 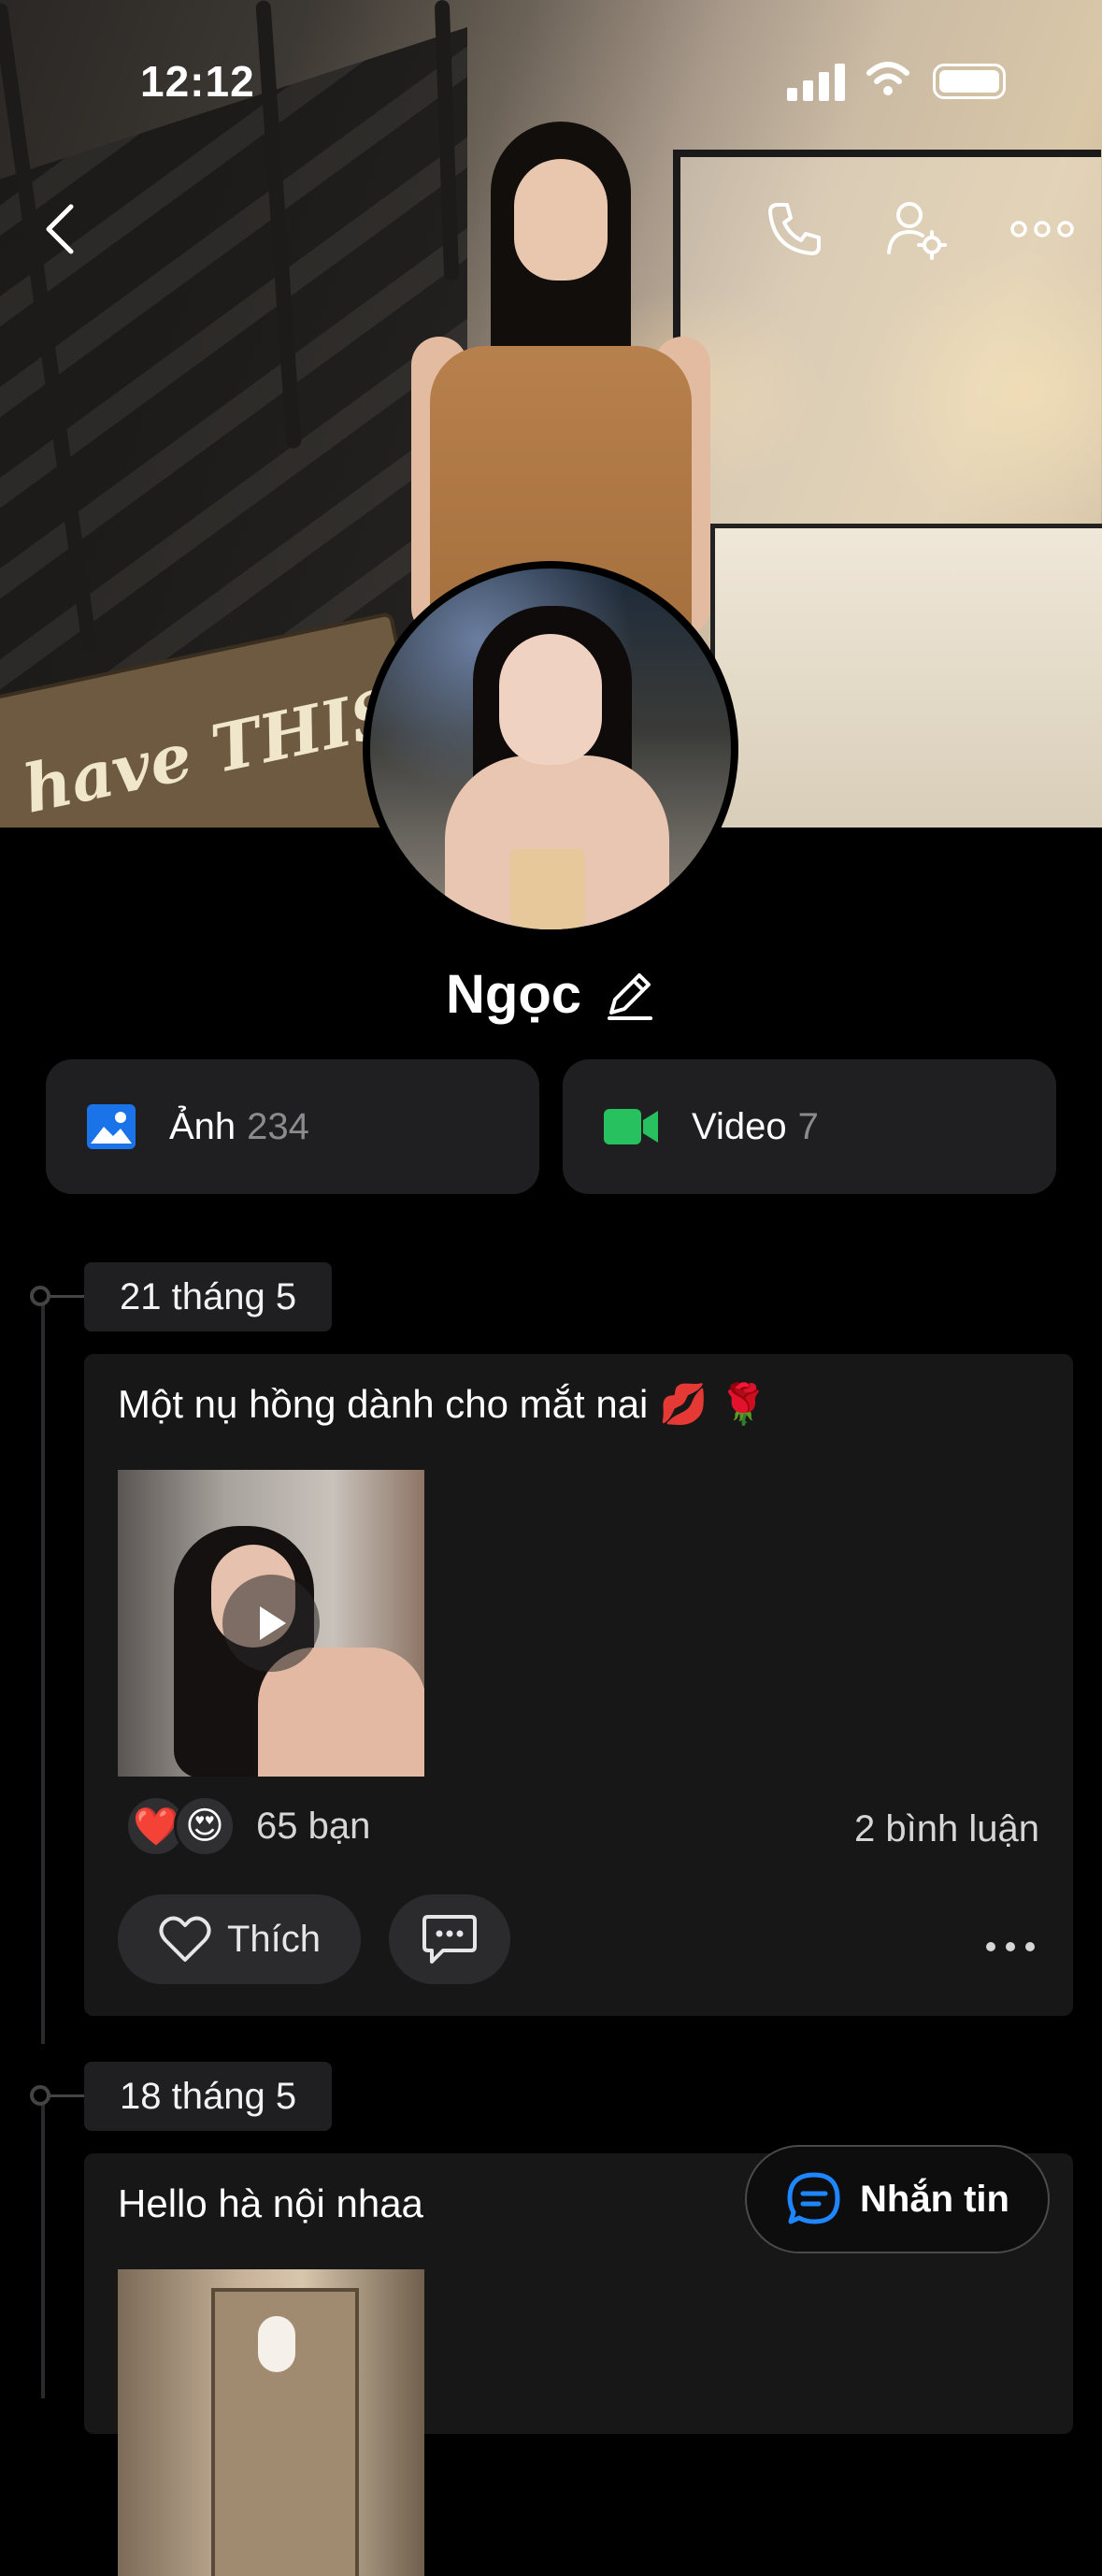 I want to click on edit-pencil-icon, so click(x=629, y=995).